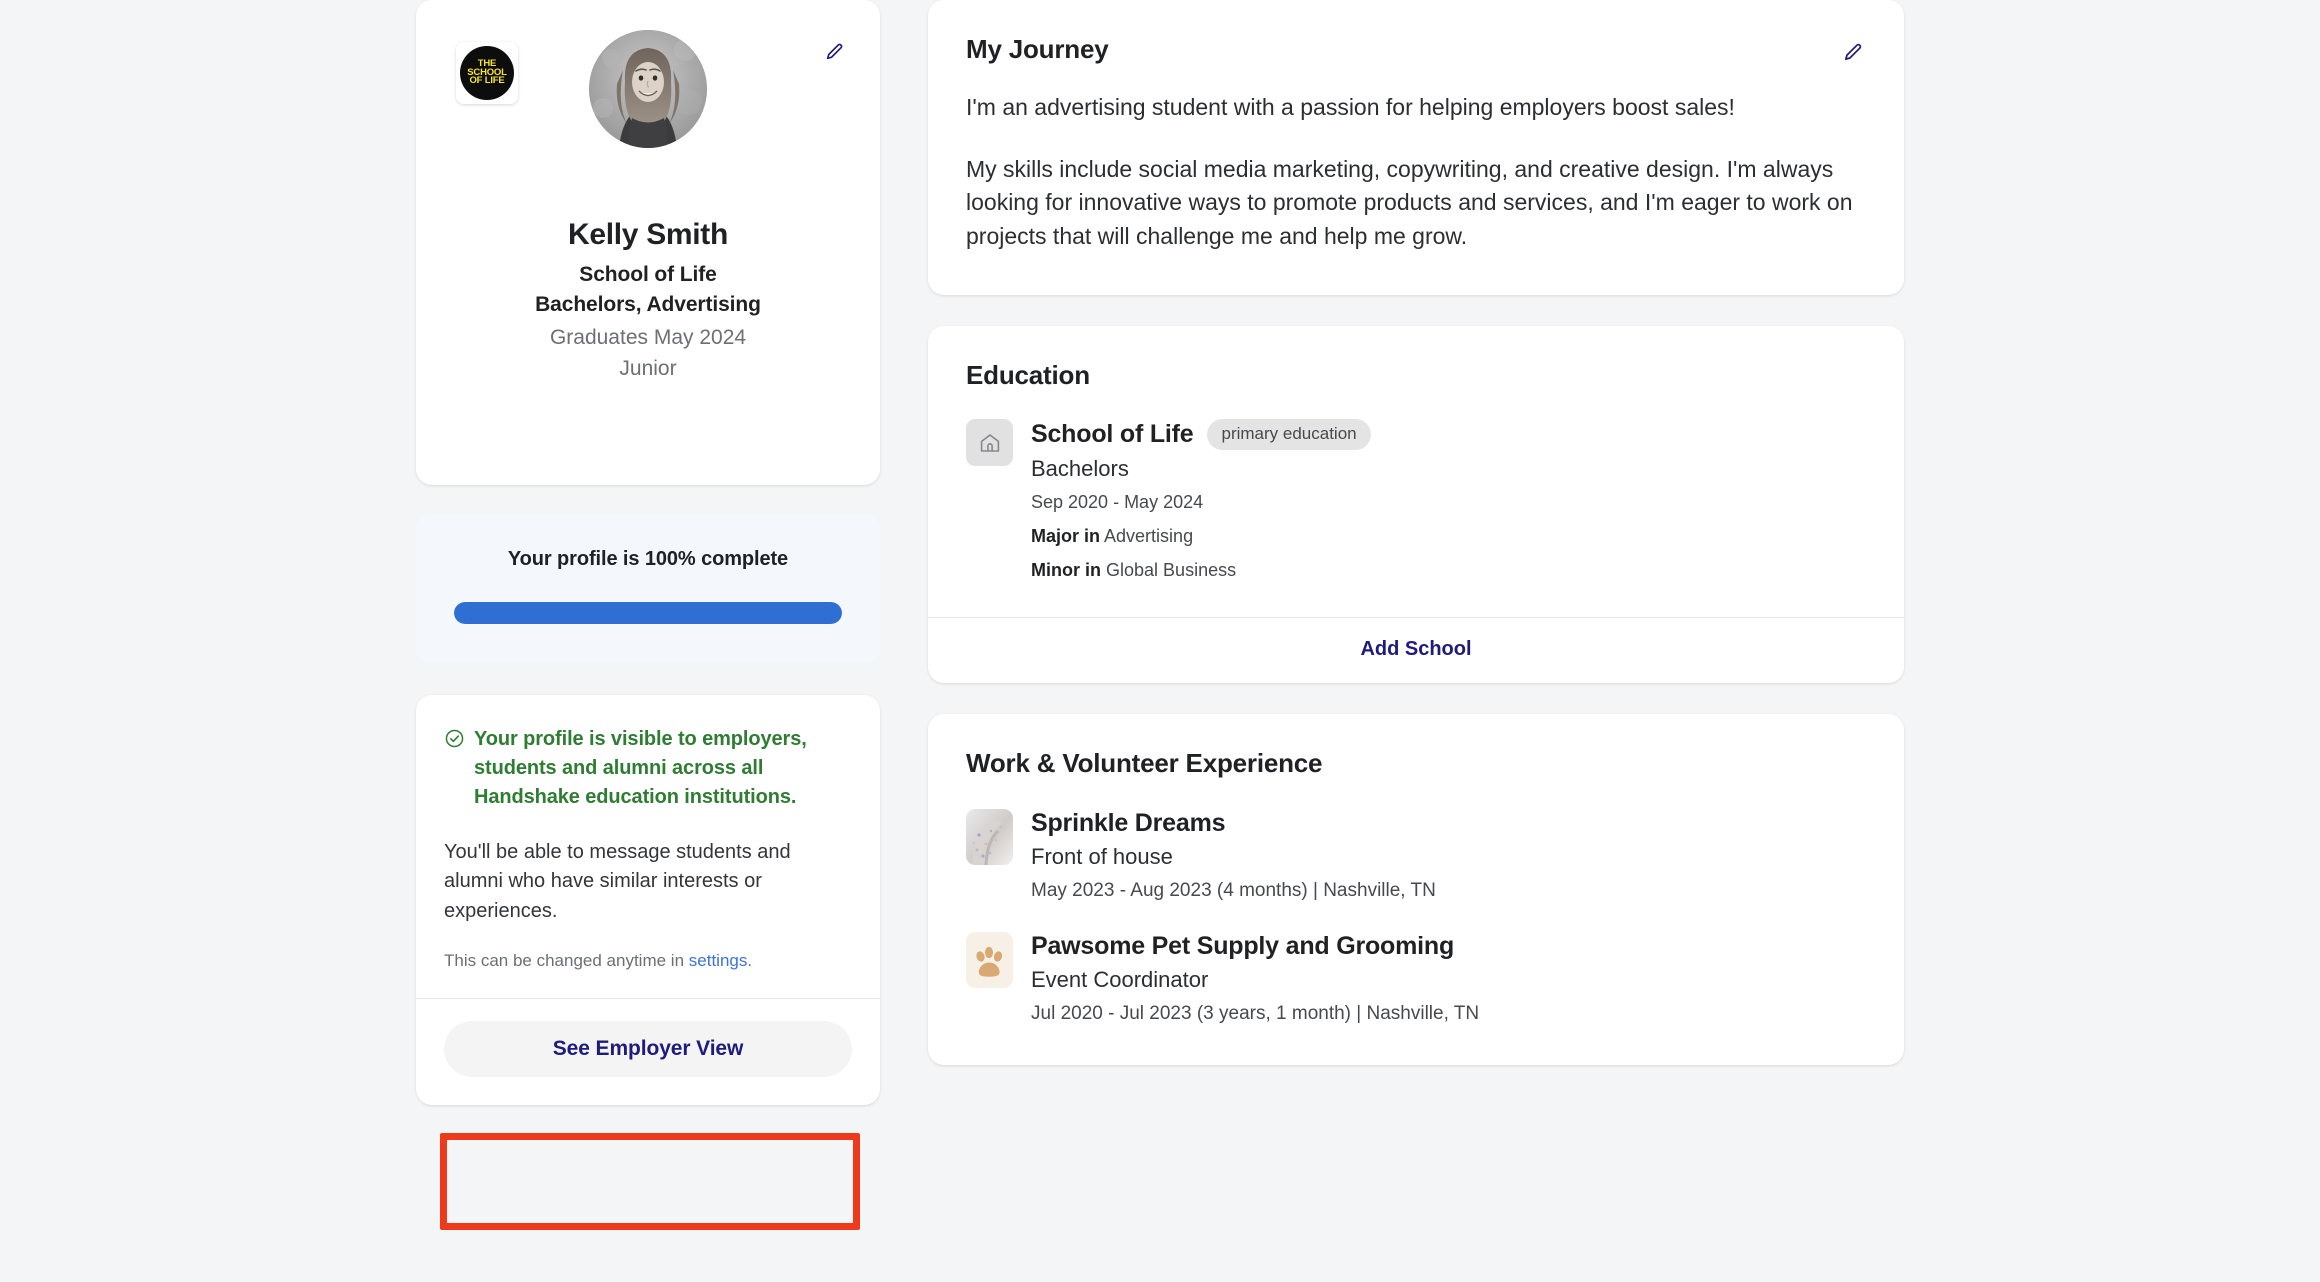  Describe the element at coordinates (1117, 502) in the screenshot. I see `education-dates: Sep 2020 - May 2024` at that location.